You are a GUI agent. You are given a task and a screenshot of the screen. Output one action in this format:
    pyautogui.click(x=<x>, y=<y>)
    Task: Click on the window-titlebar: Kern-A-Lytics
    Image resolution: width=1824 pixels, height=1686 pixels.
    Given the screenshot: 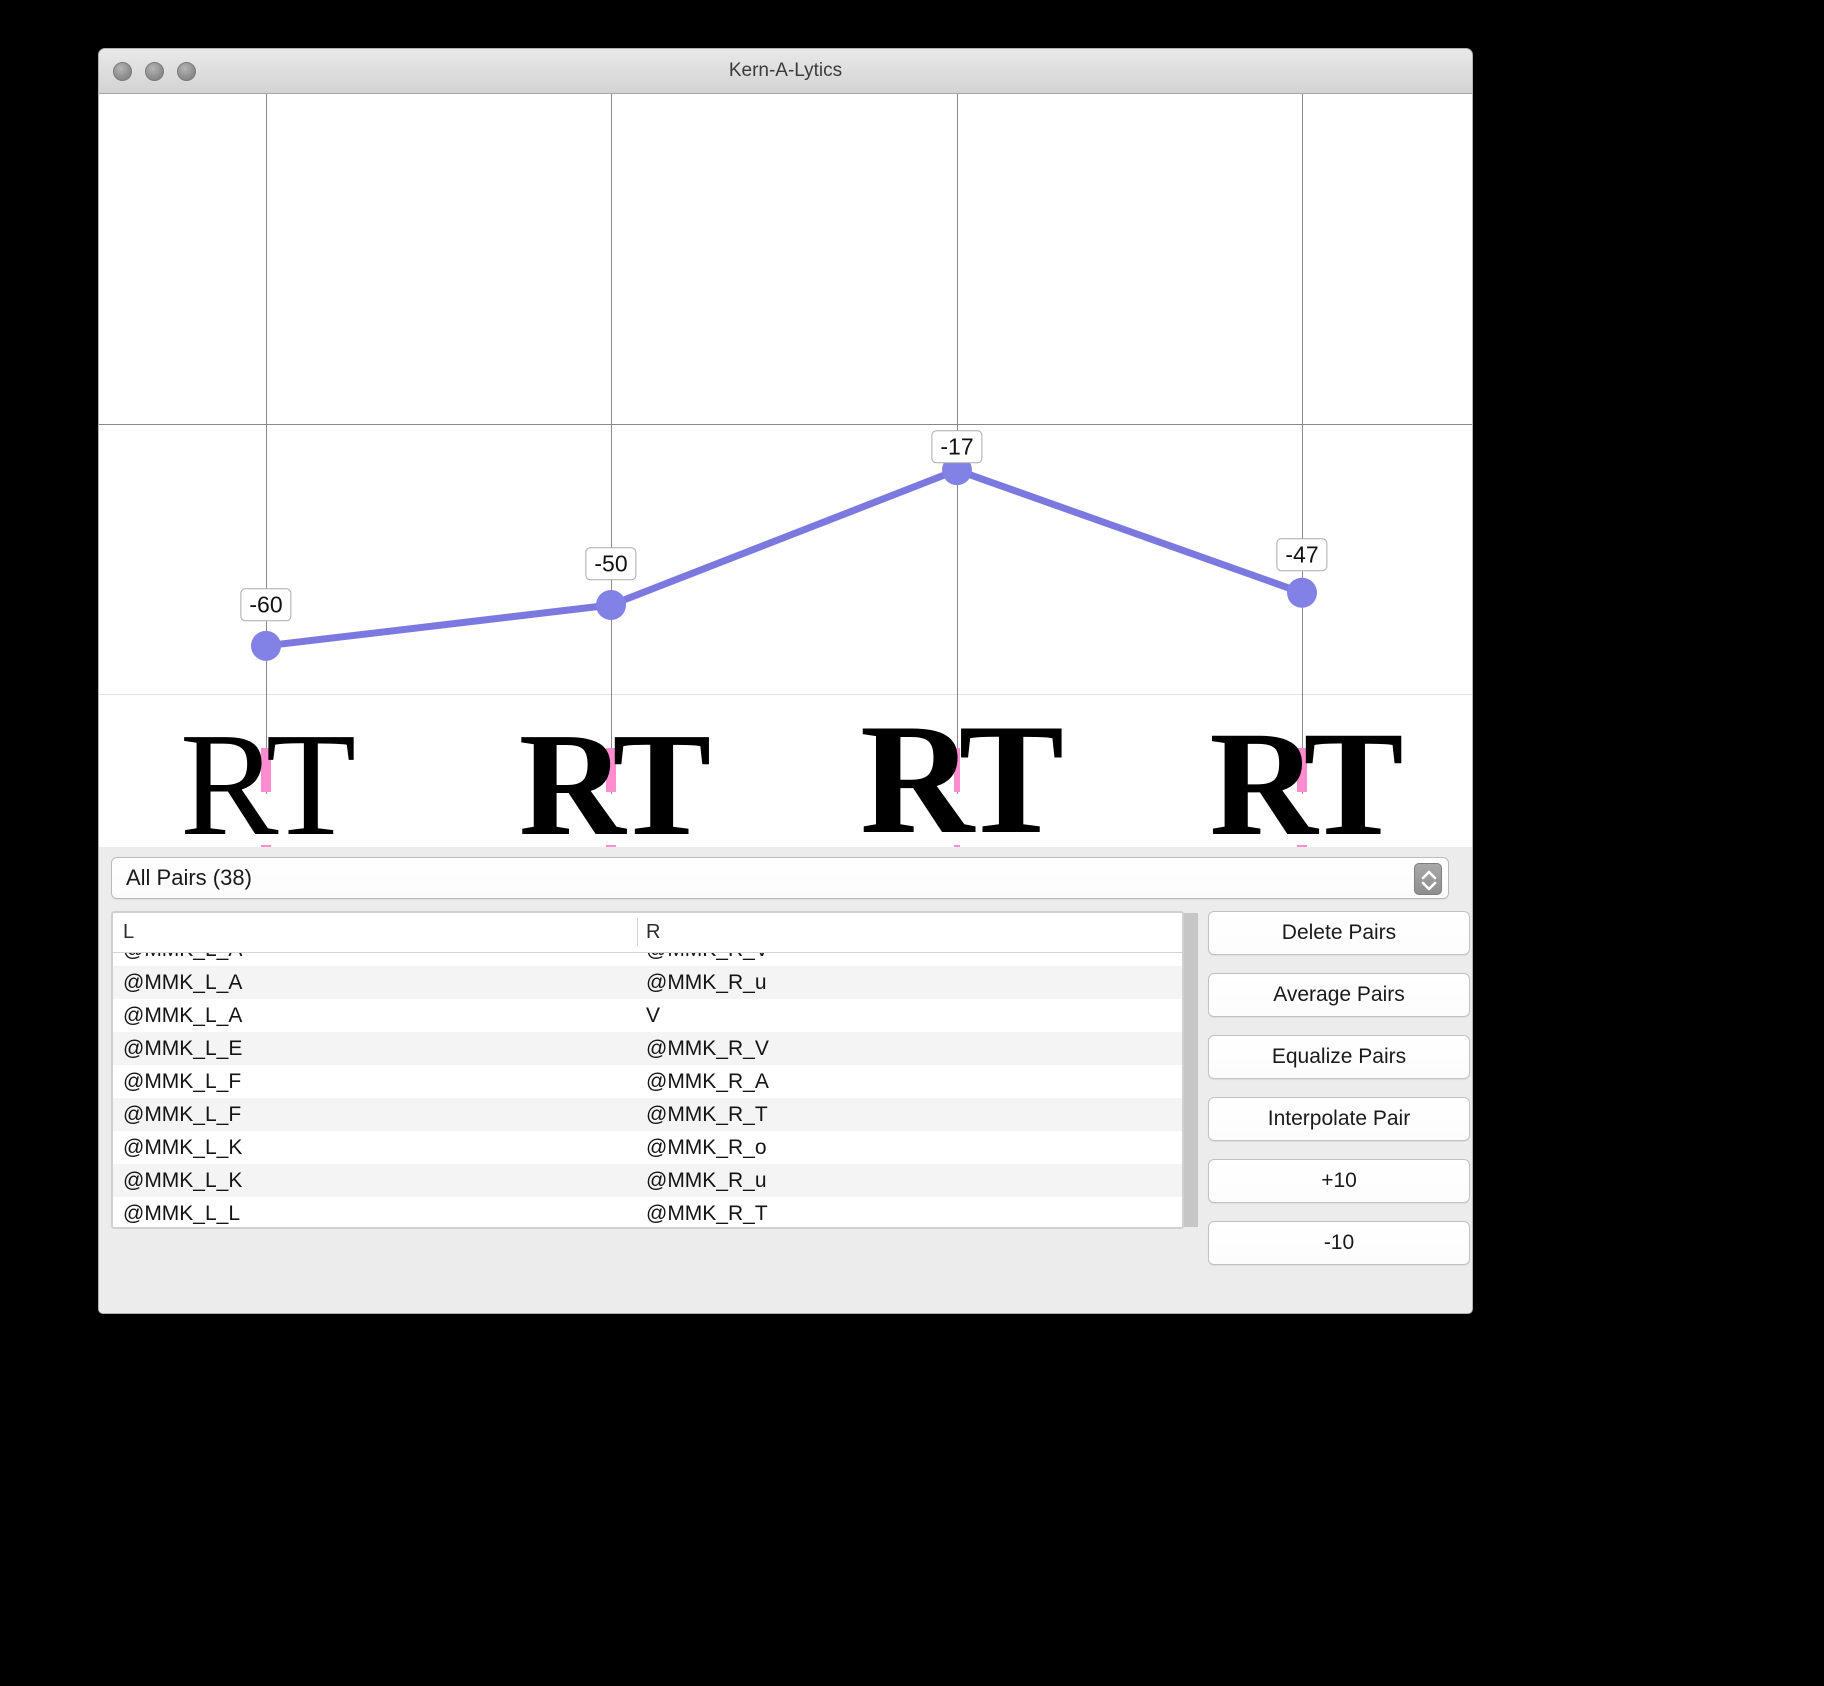 What is the action you would take?
    pyautogui.click(x=785, y=71)
    